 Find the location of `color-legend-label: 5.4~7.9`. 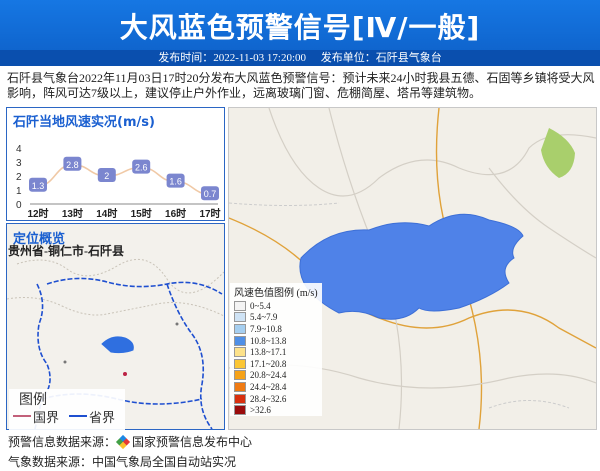

color-legend-label: 5.4~7.9 is located at coordinates (264, 317).